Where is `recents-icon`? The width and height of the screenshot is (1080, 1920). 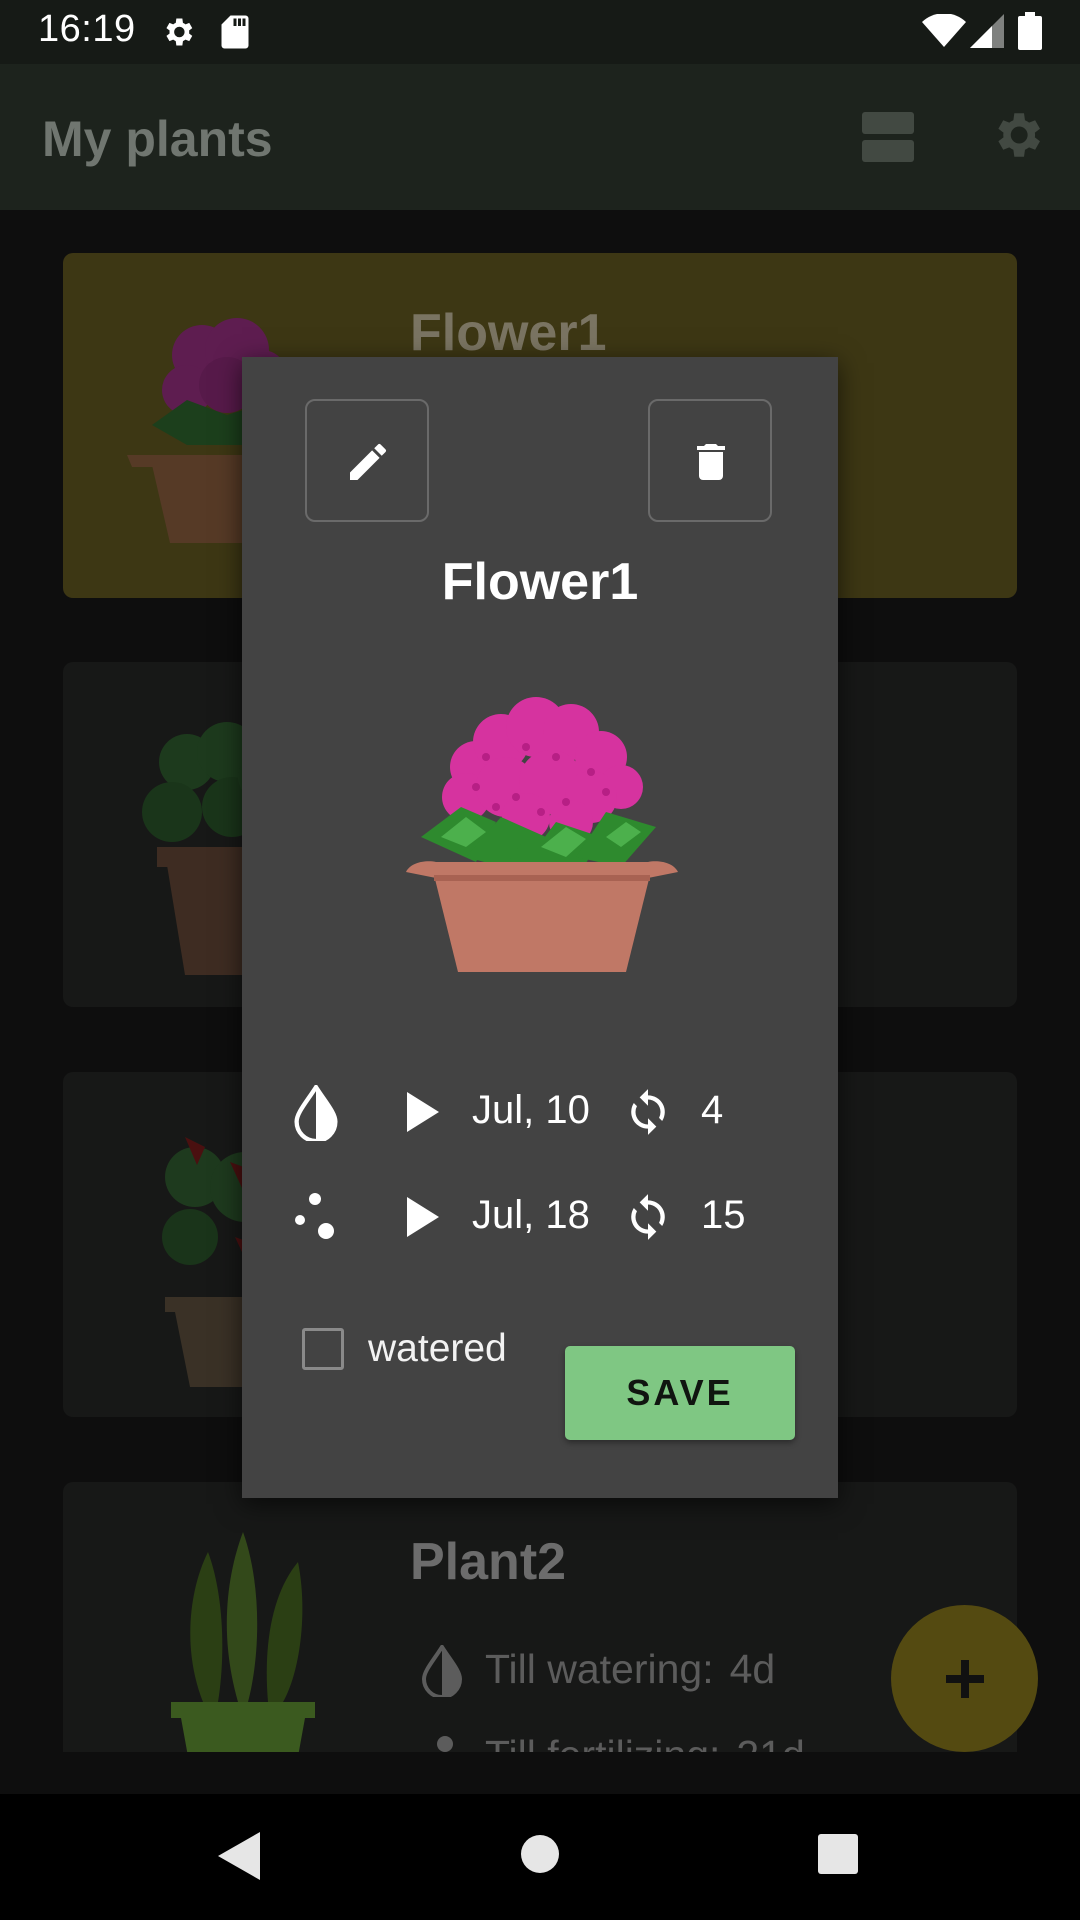 recents-icon is located at coordinates (838, 1854).